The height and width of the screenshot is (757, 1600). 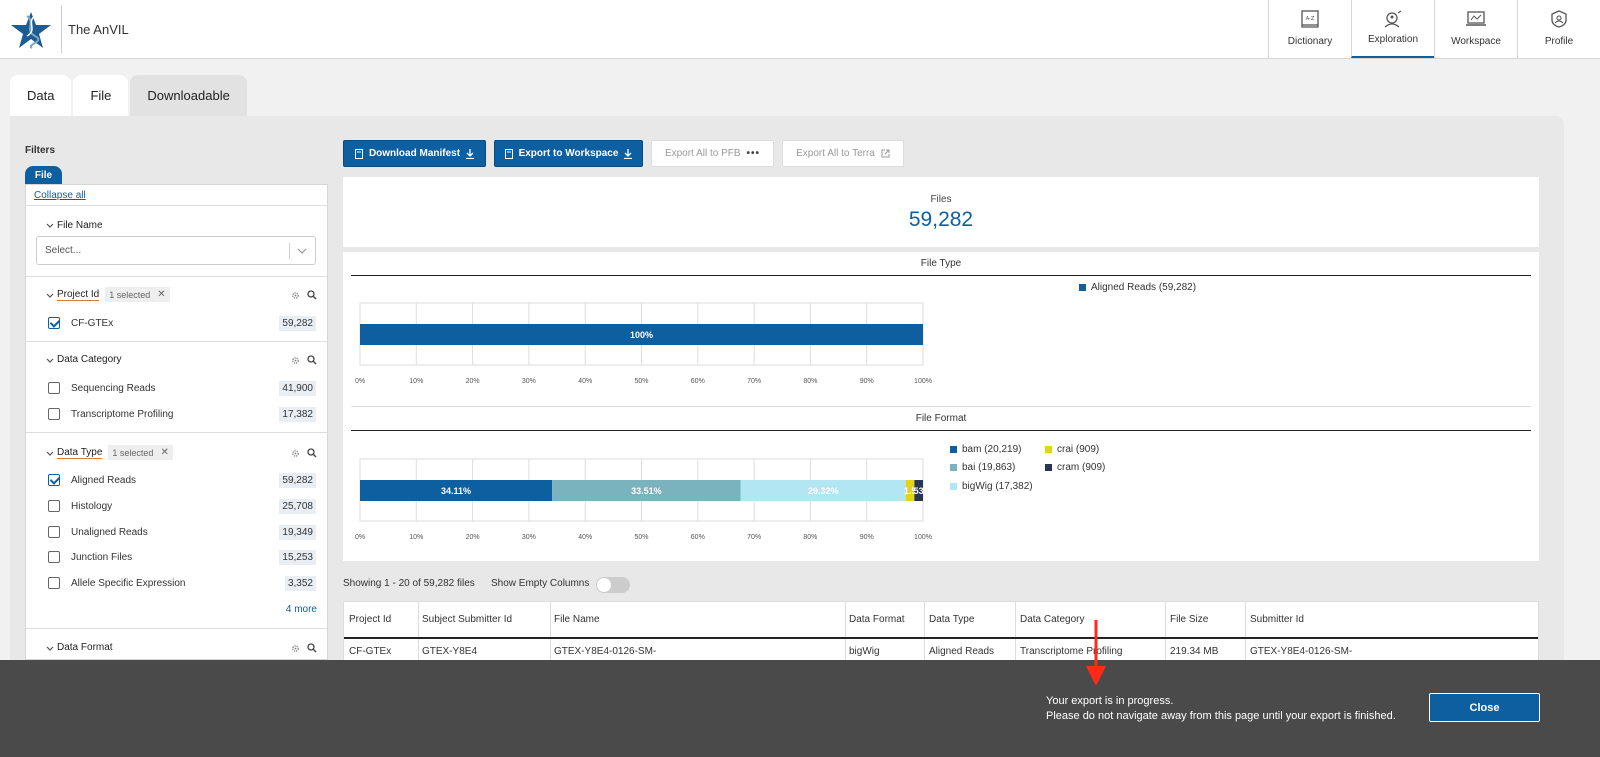 What do you see at coordinates (85, 647) in the screenshot?
I see `data-format-label: Data Format` at bounding box center [85, 647].